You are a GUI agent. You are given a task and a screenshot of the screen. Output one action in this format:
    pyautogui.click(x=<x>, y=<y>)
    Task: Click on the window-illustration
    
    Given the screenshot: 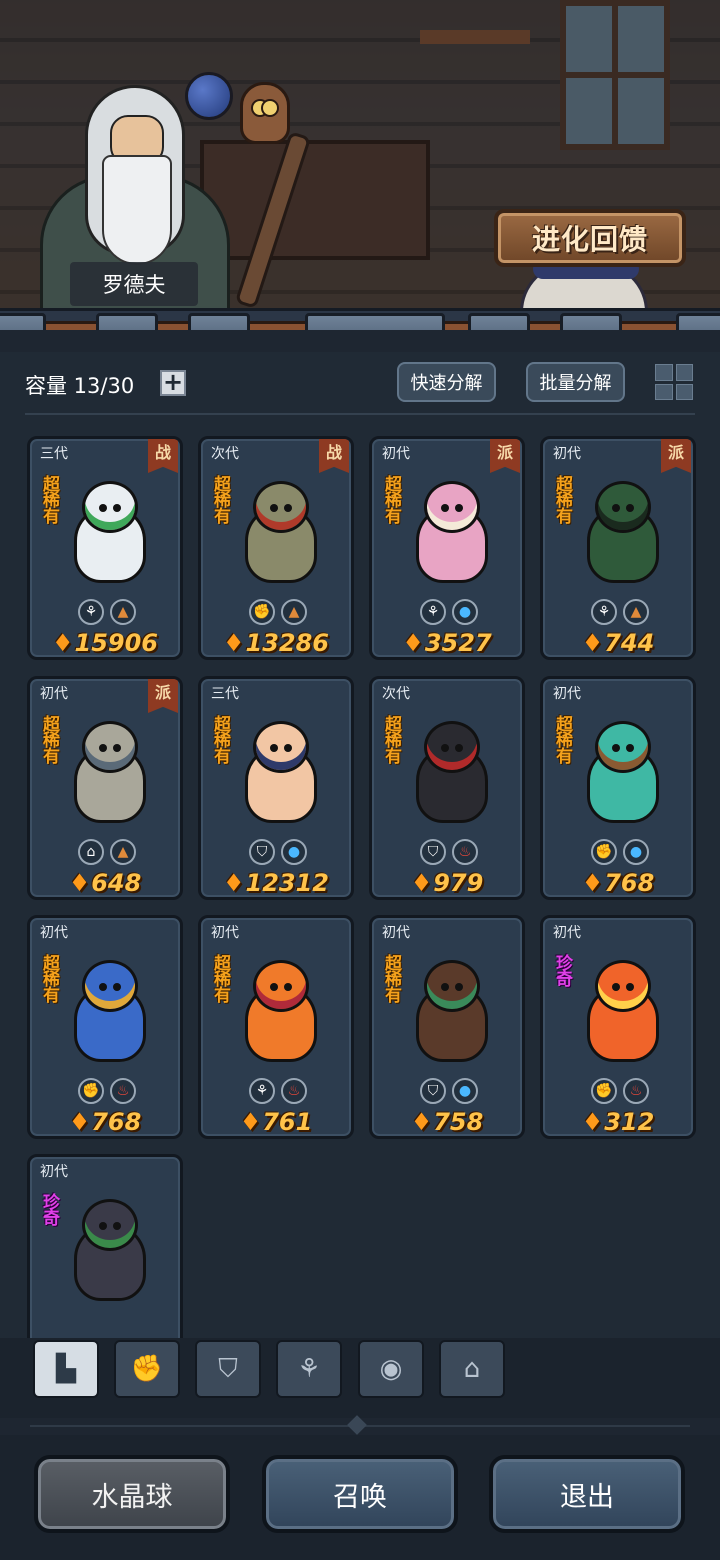 What is the action you would take?
    pyautogui.click(x=615, y=75)
    